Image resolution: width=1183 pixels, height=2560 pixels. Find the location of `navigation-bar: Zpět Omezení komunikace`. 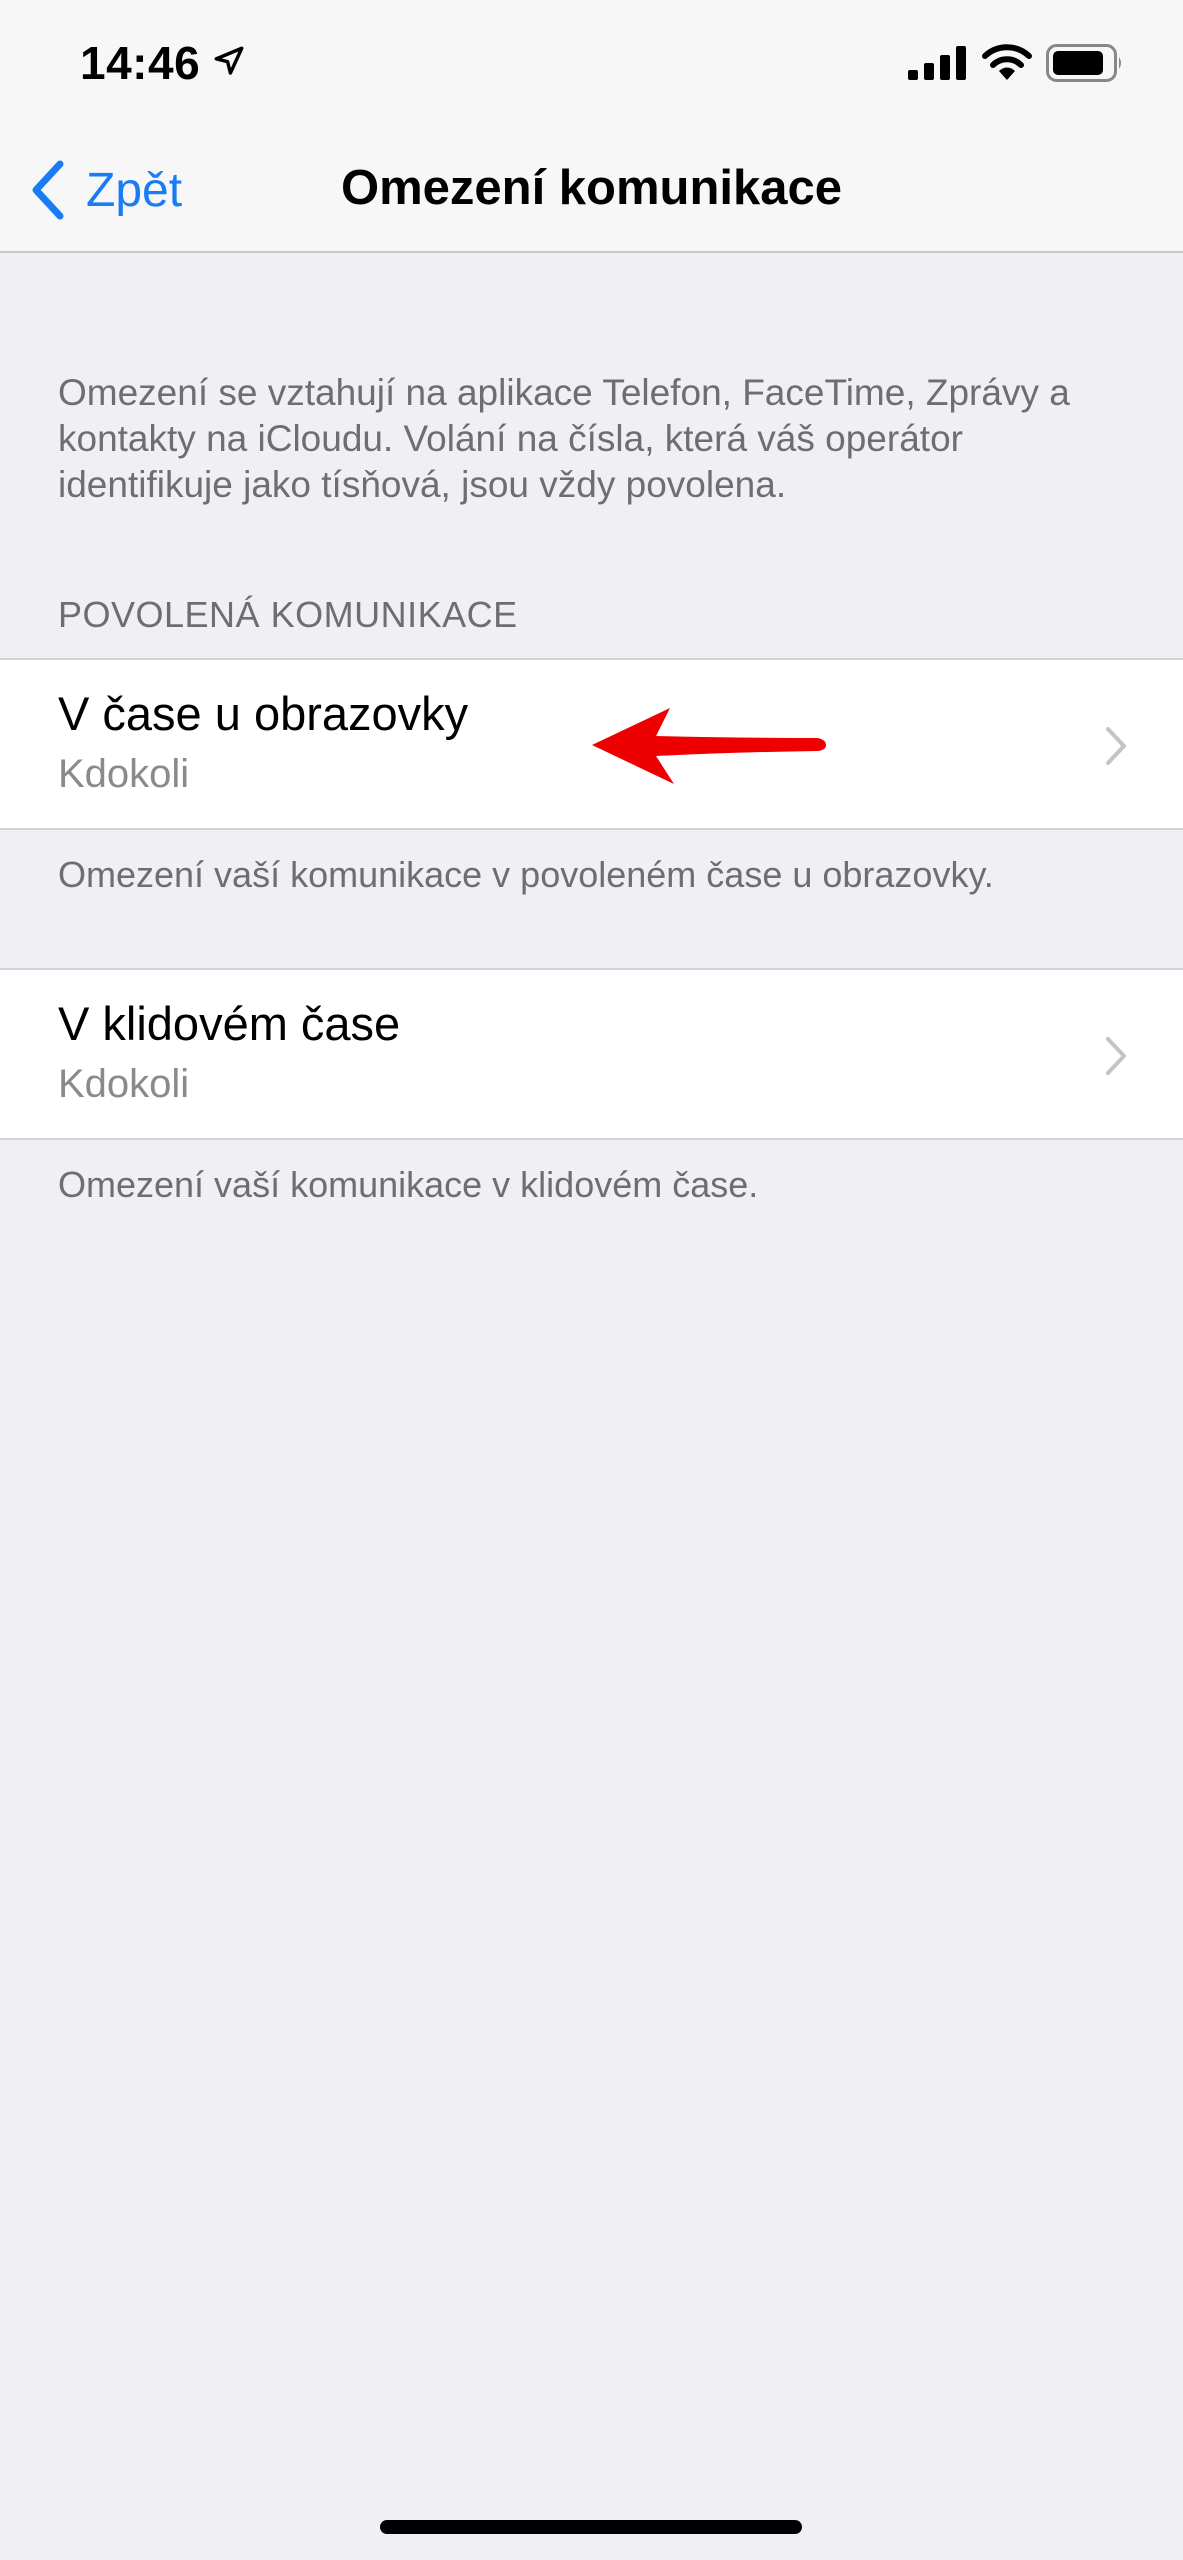

navigation-bar: Zpět Omezení komunikace is located at coordinates (591, 191).